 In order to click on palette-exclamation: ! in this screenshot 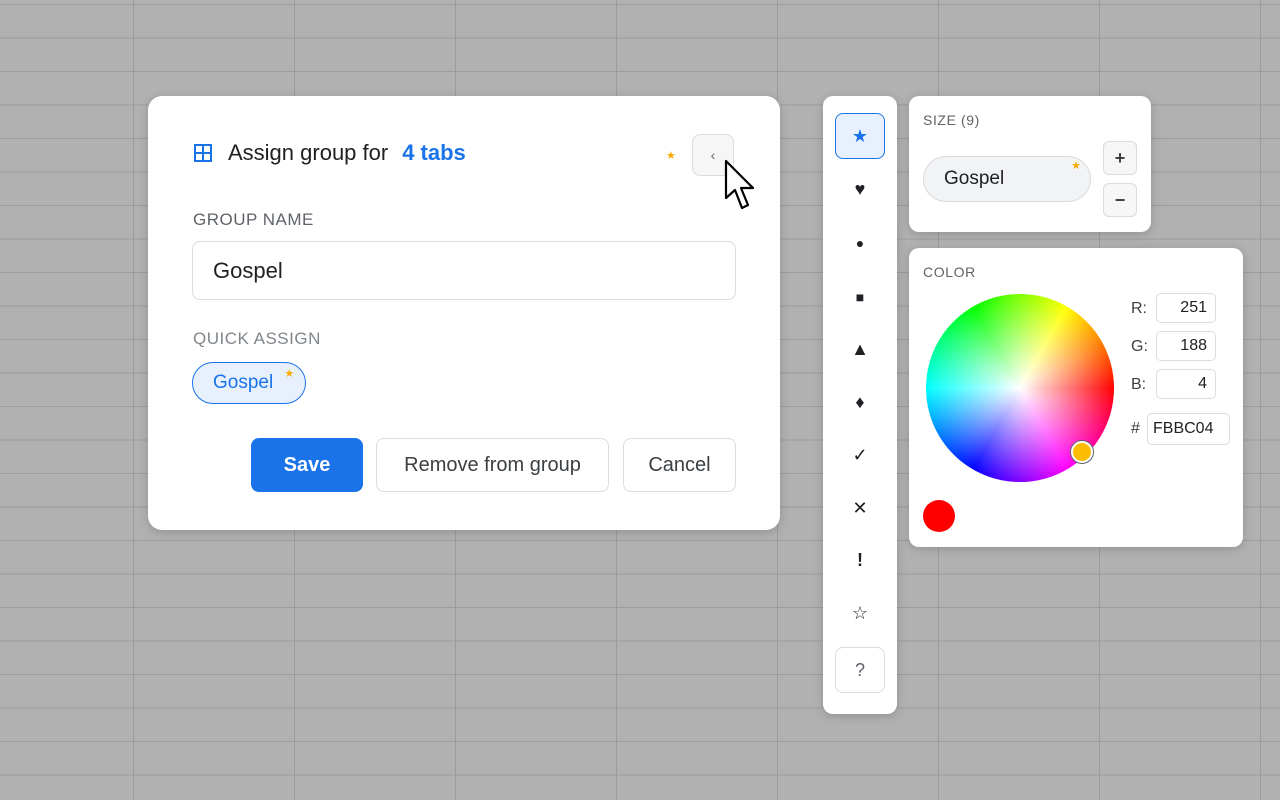, I will do `click(860, 560)`.